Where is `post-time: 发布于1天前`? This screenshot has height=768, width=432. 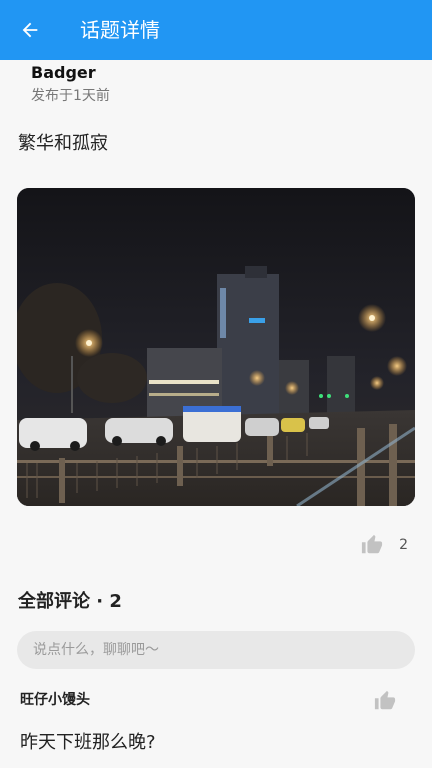 post-time: 发布于1天前 is located at coordinates (70, 96).